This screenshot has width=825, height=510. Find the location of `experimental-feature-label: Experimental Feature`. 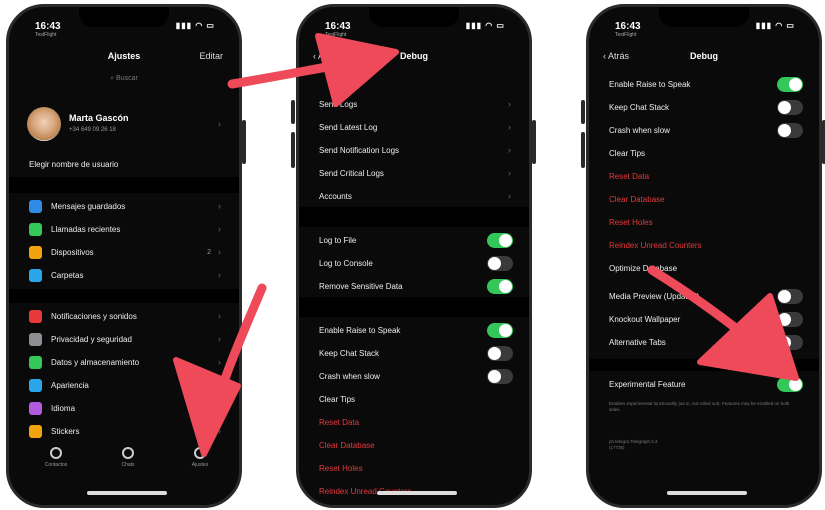

experimental-feature-label: Experimental Feature is located at coordinates (647, 384).